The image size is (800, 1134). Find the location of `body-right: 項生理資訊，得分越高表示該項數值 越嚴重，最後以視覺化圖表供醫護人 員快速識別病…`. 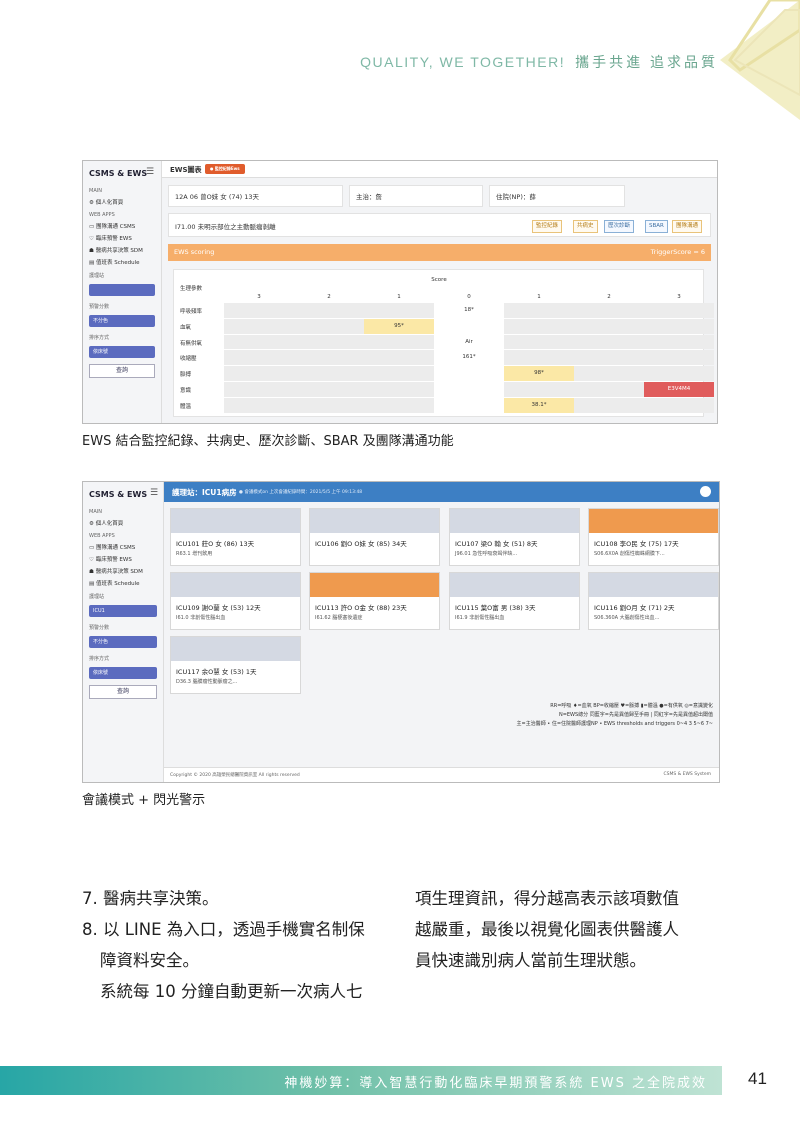

body-right: 項生理資訊，得分越高表示該項數值 越嚴重，最後以視覺化圖表供醫護人 員快速識別病… is located at coordinates (547, 929).